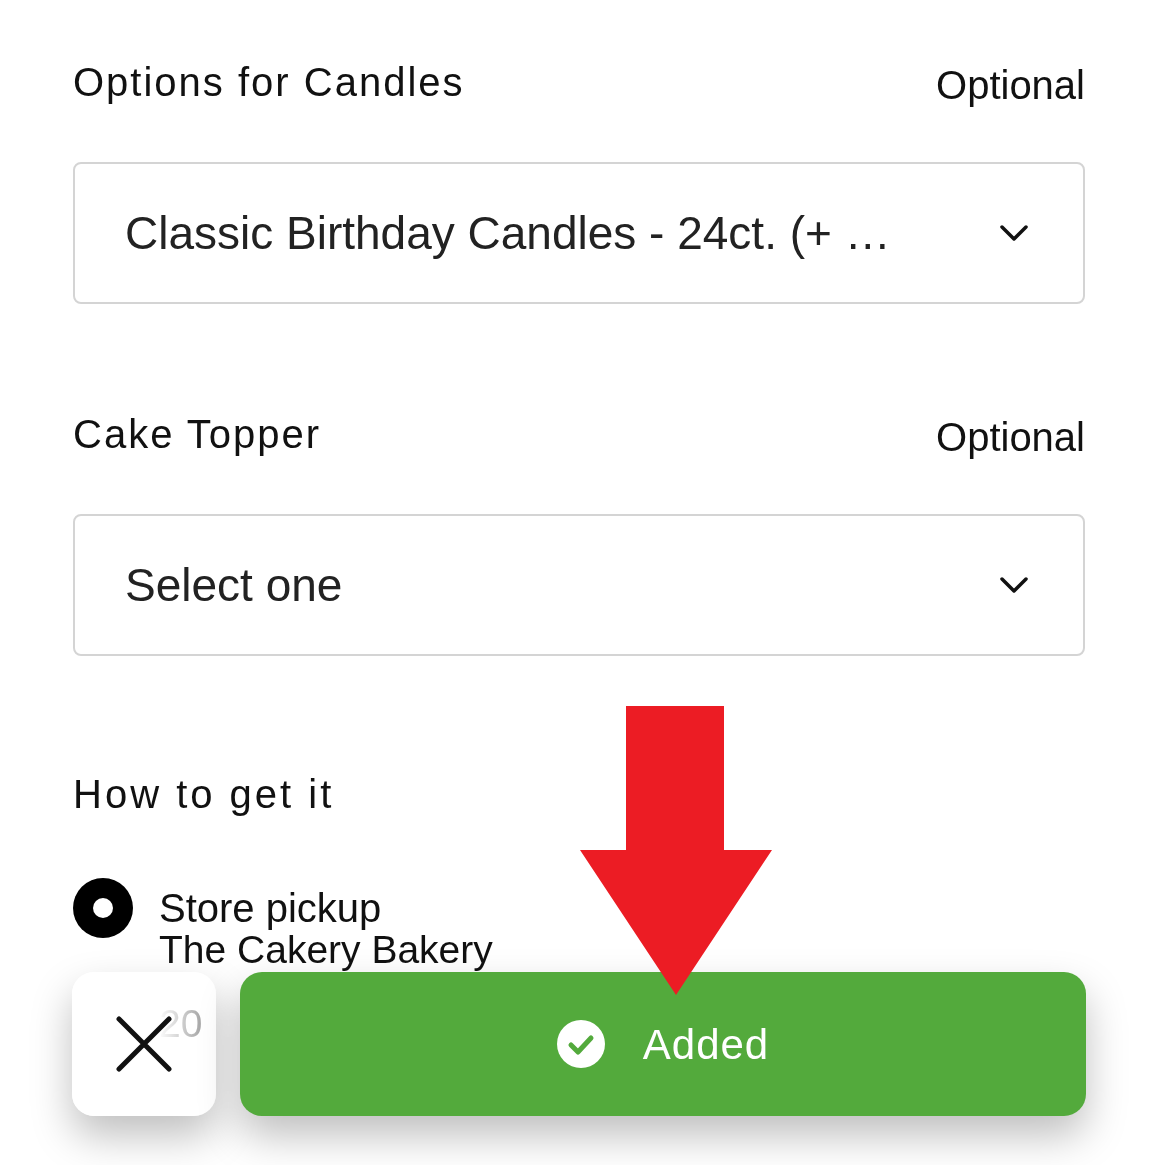 The image size is (1158, 1165). Describe the element at coordinates (580, 1044) in the screenshot. I see `check-circle-icon` at that location.